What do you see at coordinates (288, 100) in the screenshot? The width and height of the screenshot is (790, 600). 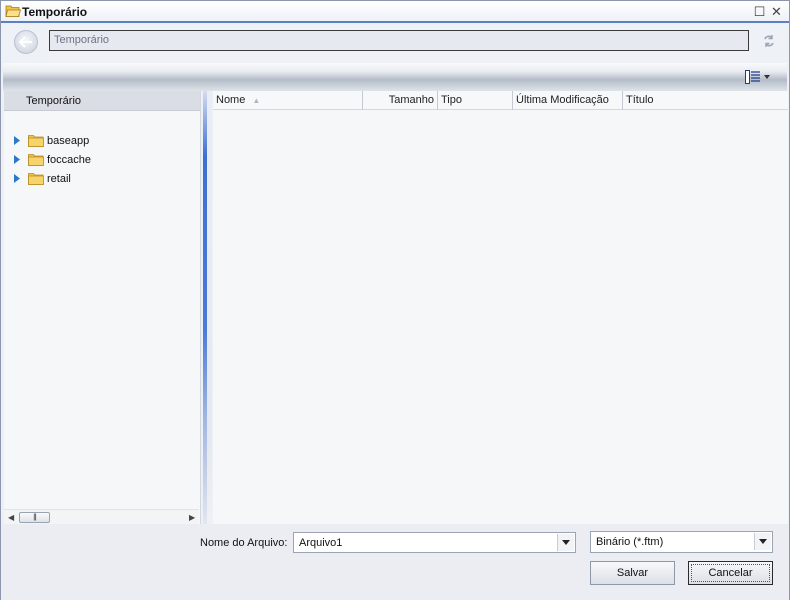 I see `column-header-name: Nome ▲` at bounding box center [288, 100].